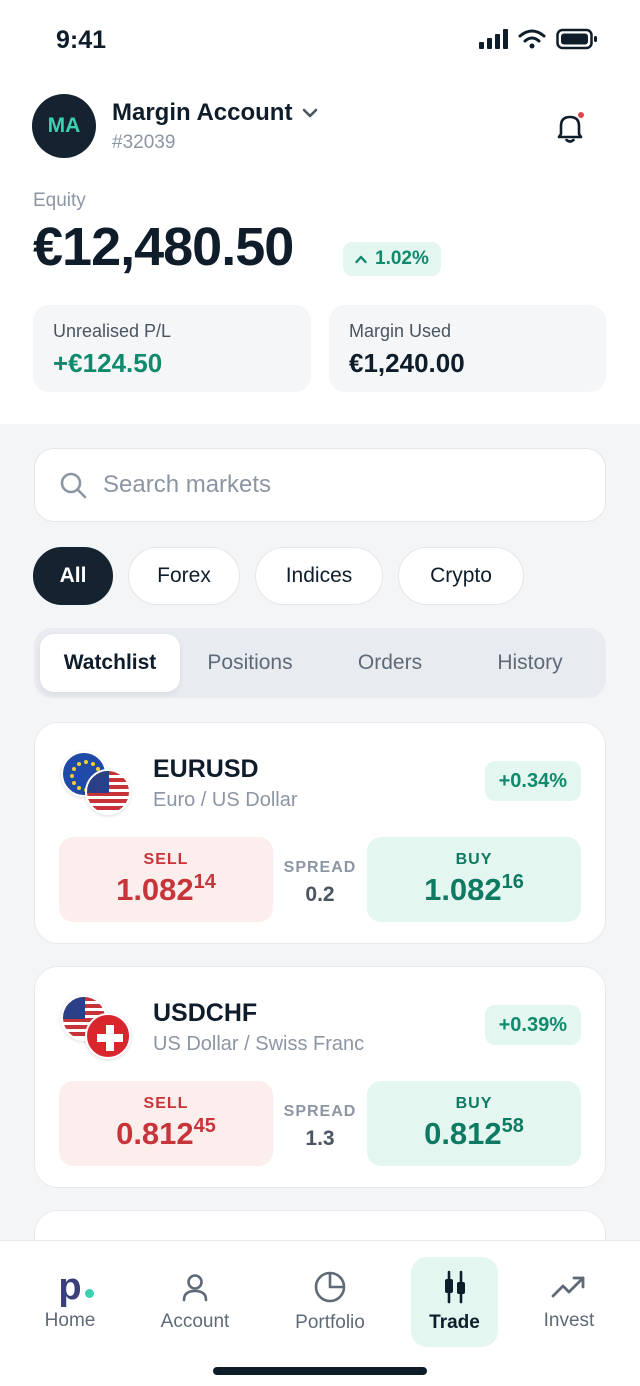  I want to click on nav-portfolio: Portfolio, so click(330, 1302).